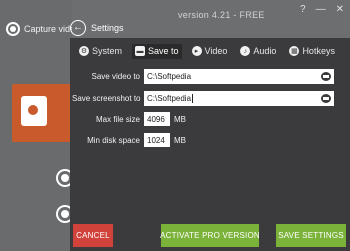 This screenshot has height=251, width=350. Describe the element at coordinates (294, 51) in the screenshot. I see `keyboard-icon: ▦` at that location.